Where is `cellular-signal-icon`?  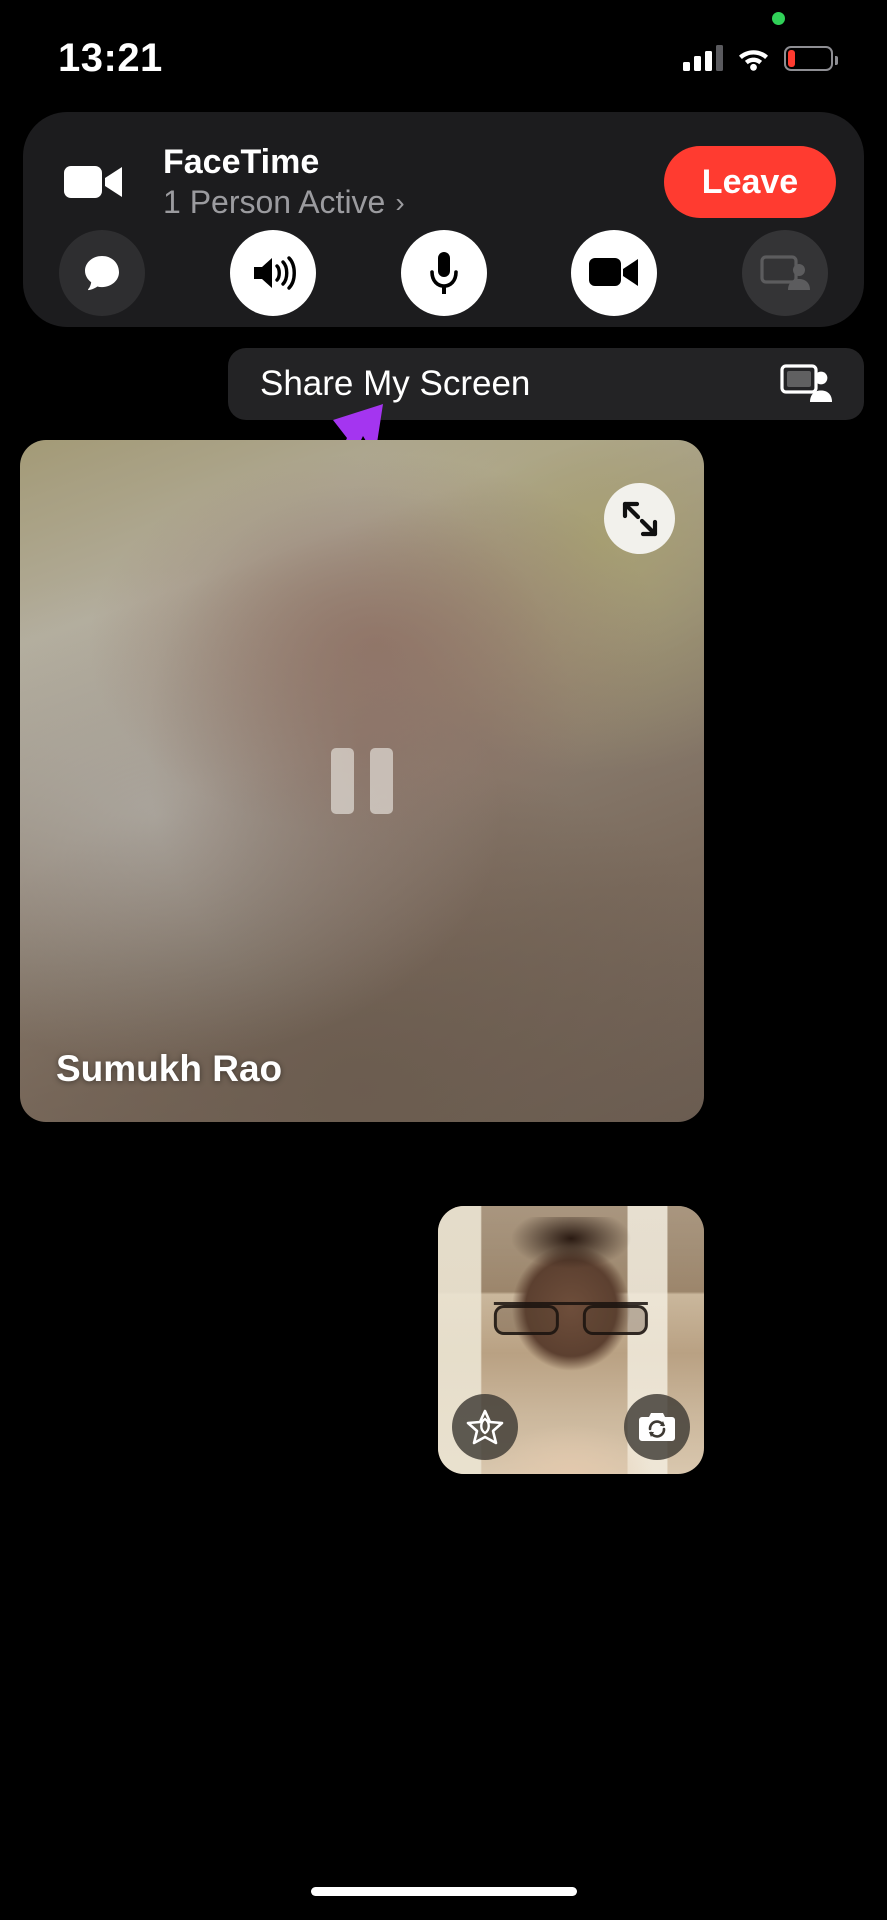 cellular-signal-icon is located at coordinates (703, 58).